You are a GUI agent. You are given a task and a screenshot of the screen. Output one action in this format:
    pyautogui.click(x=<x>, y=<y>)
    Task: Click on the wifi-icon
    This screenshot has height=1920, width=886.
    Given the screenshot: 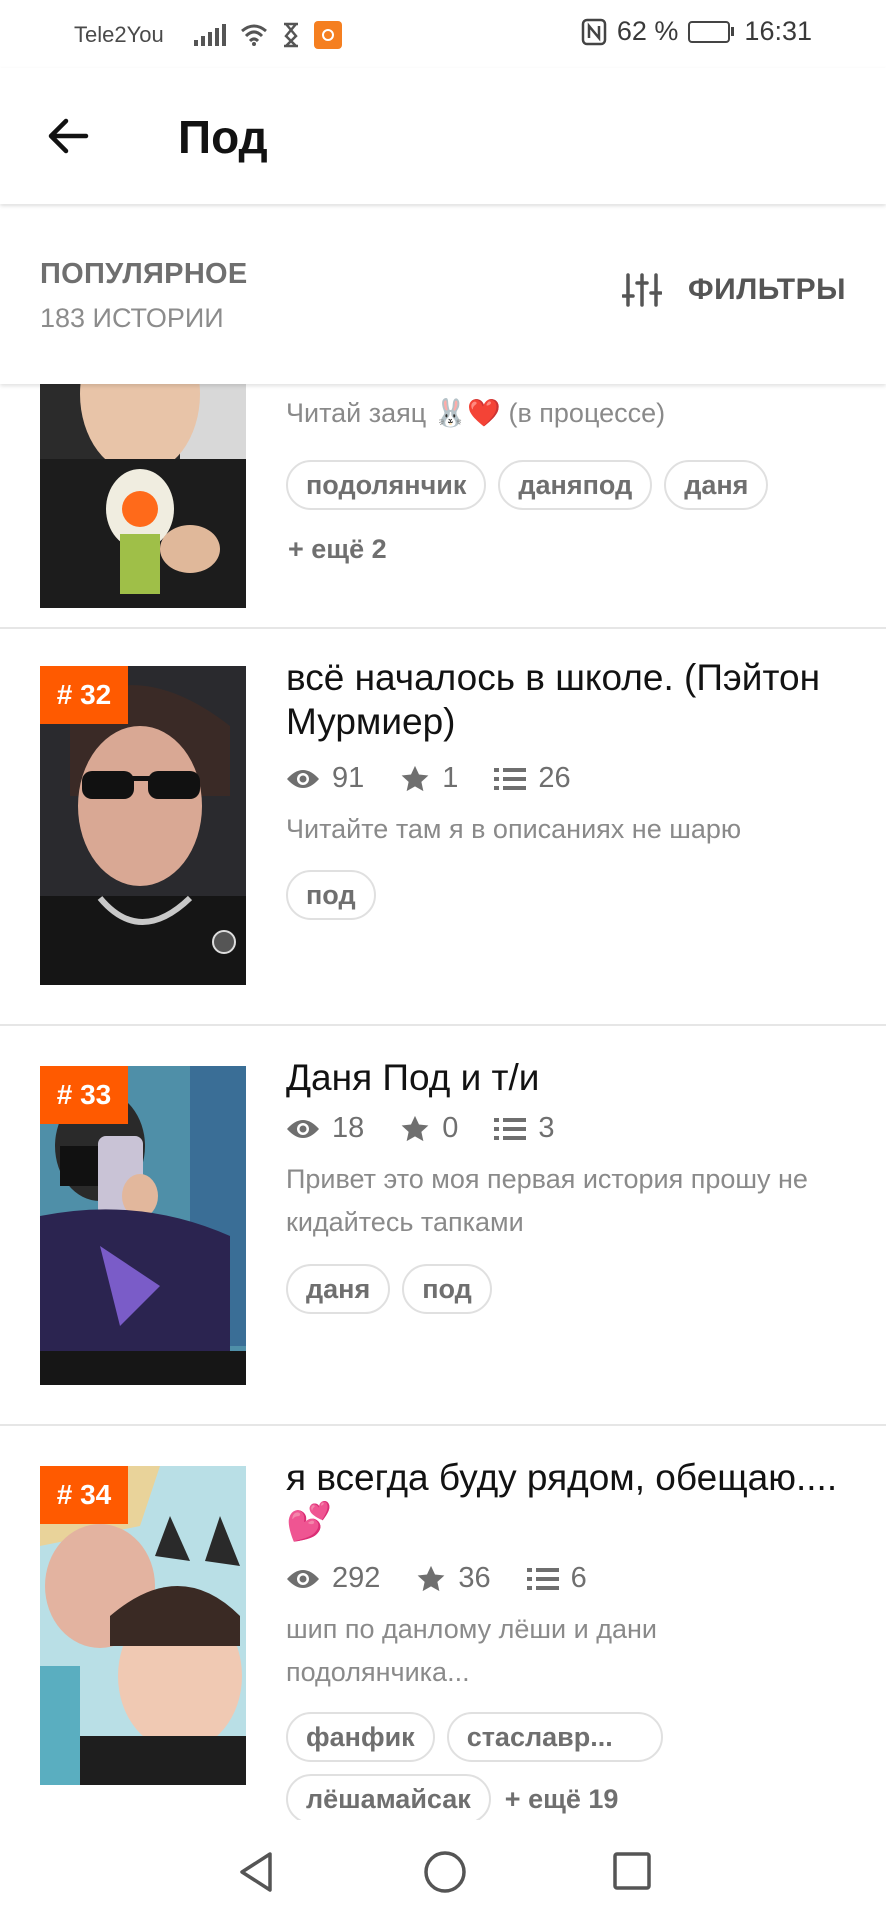 What is the action you would take?
    pyautogui.click(x=253, y=35)
    